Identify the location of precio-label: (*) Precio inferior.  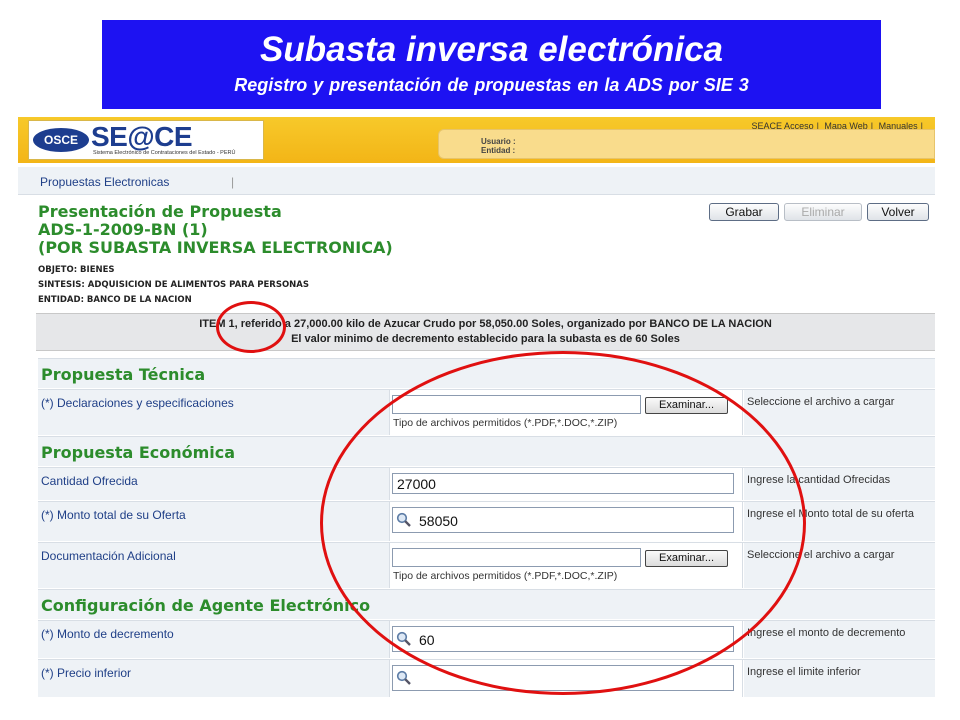
(86, 673).